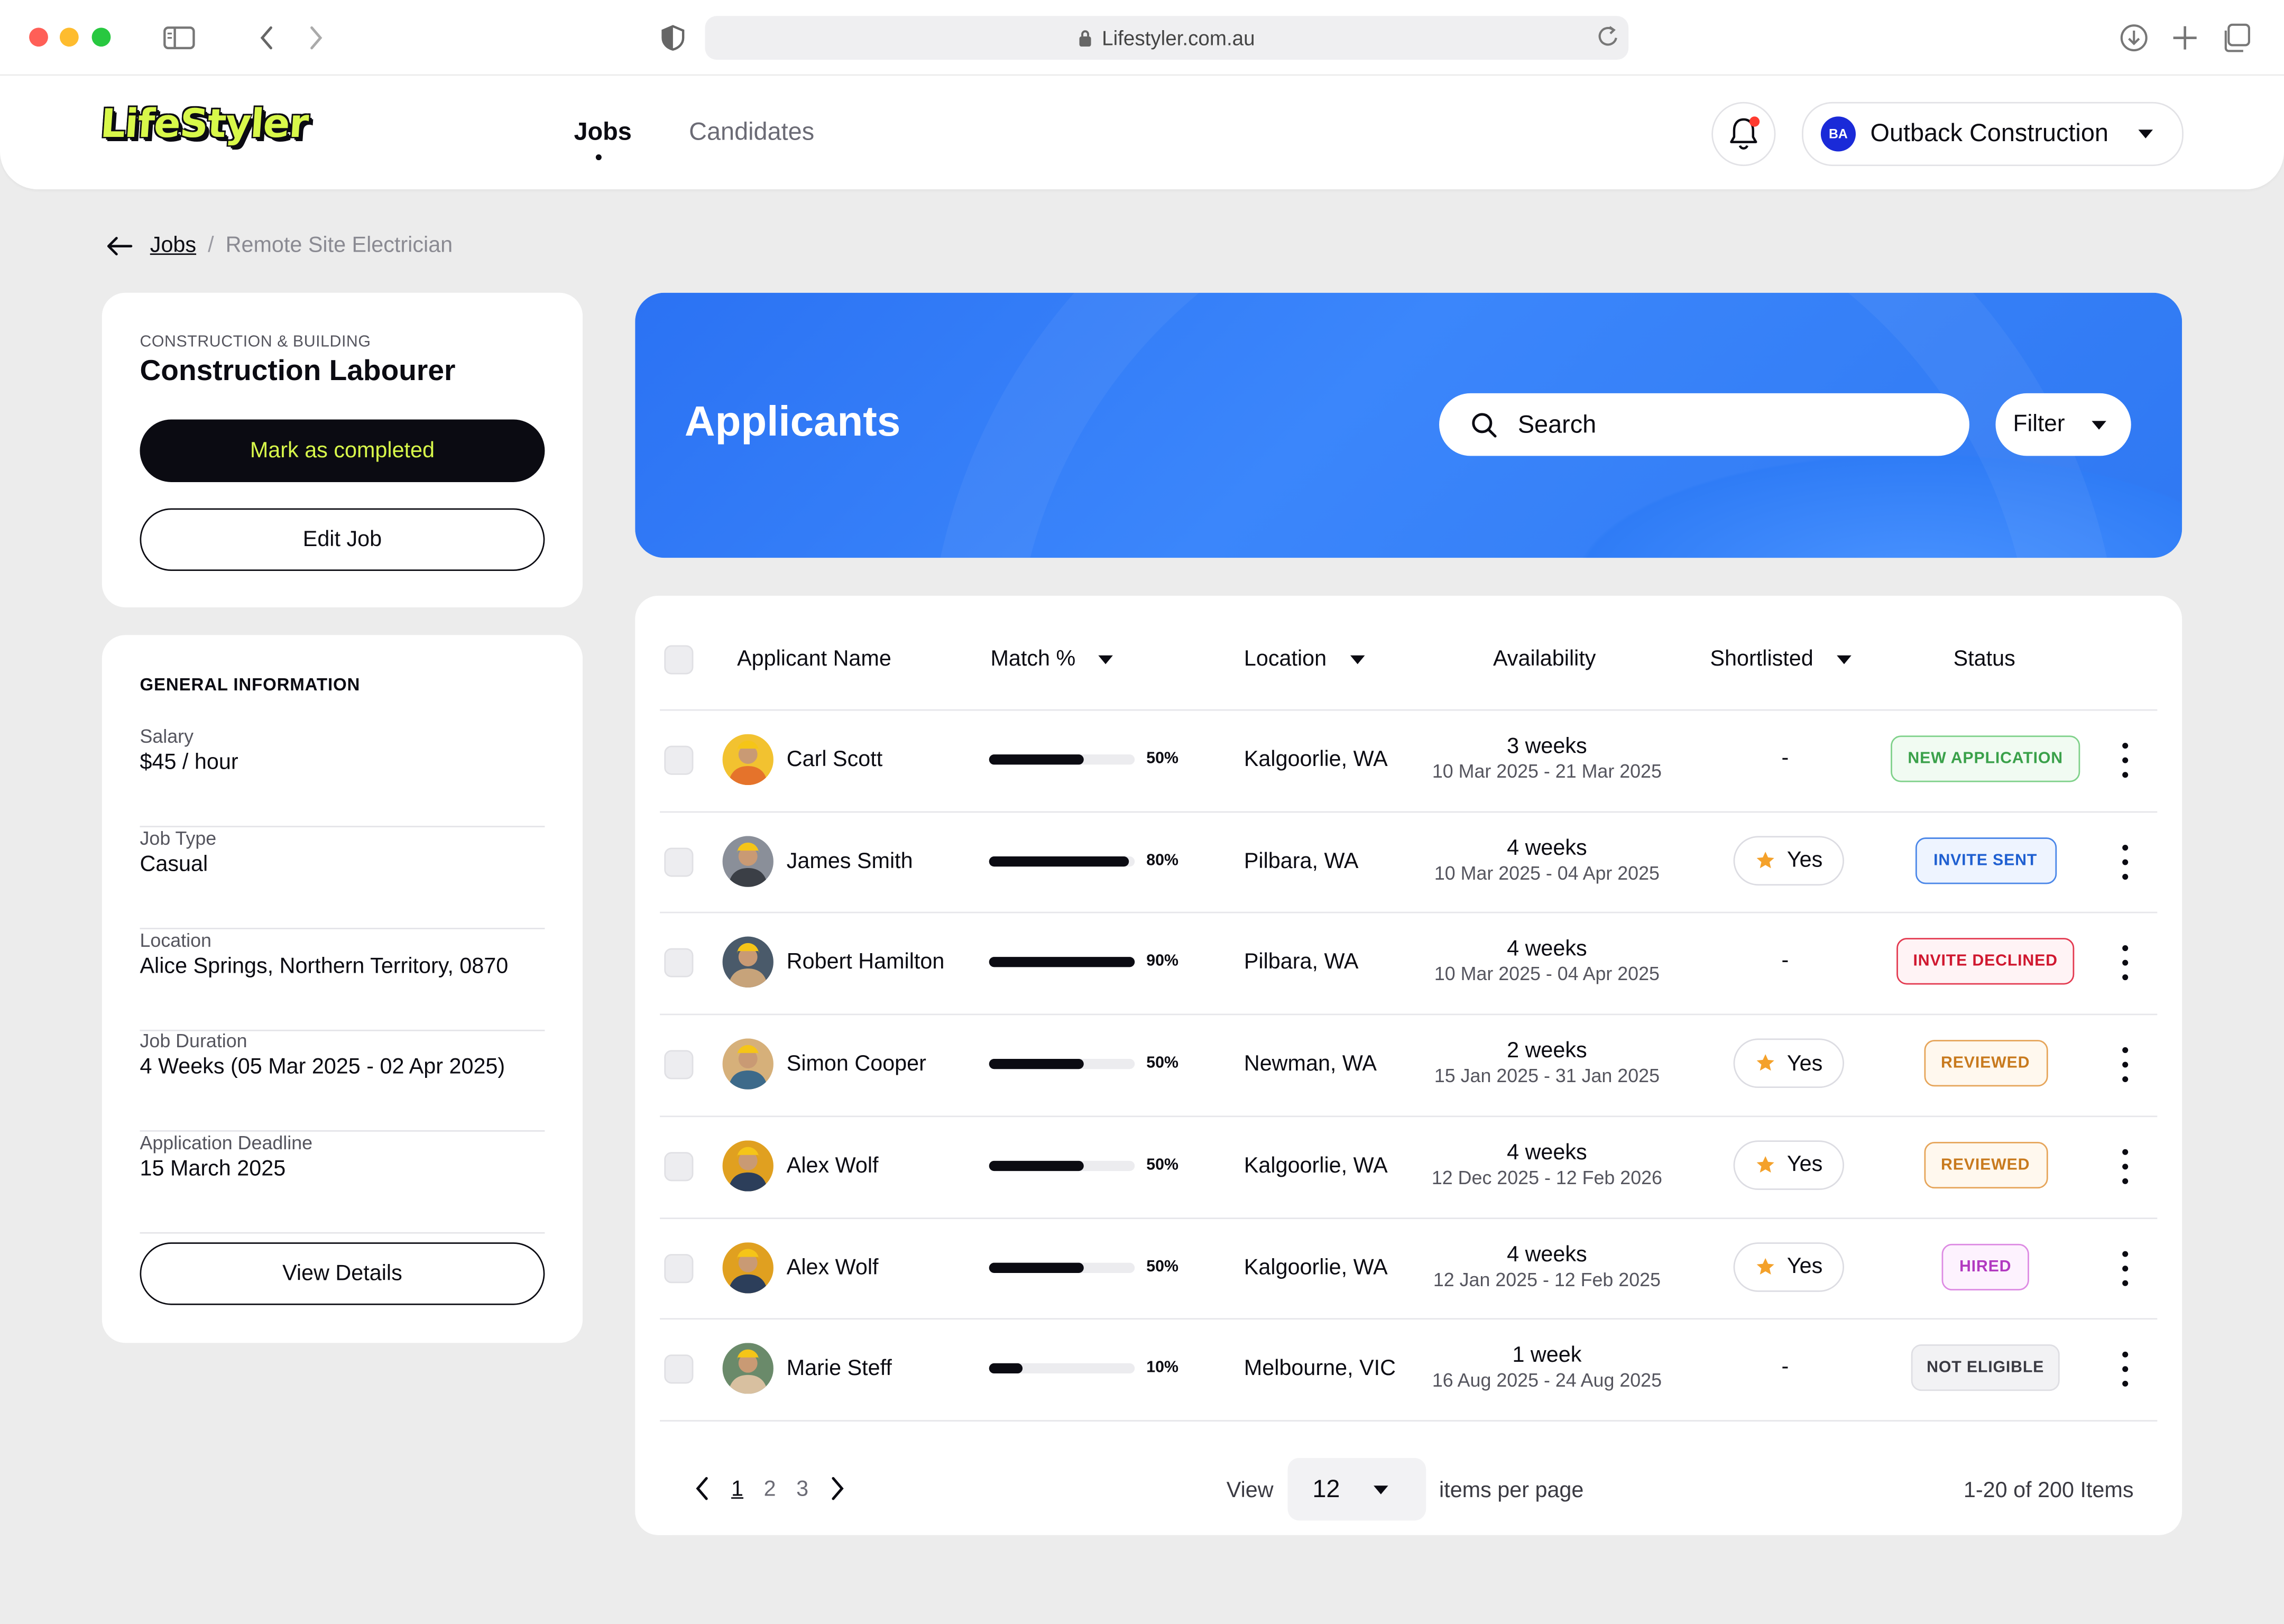 The width and height of the screenshot is (2284, 1624). What do you see at coordinates (316, 39) in the screenshot?
I see `forward-arrow-icon` at bounding box center [316, 39].